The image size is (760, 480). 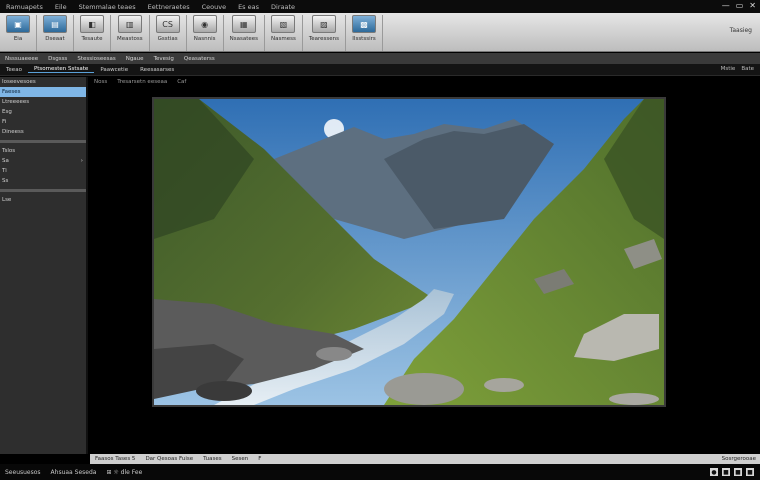 What do you see at coordinates (101, 82) in the screenshot?
I see `caption-item: Noss` at bounding box center [101, 82].